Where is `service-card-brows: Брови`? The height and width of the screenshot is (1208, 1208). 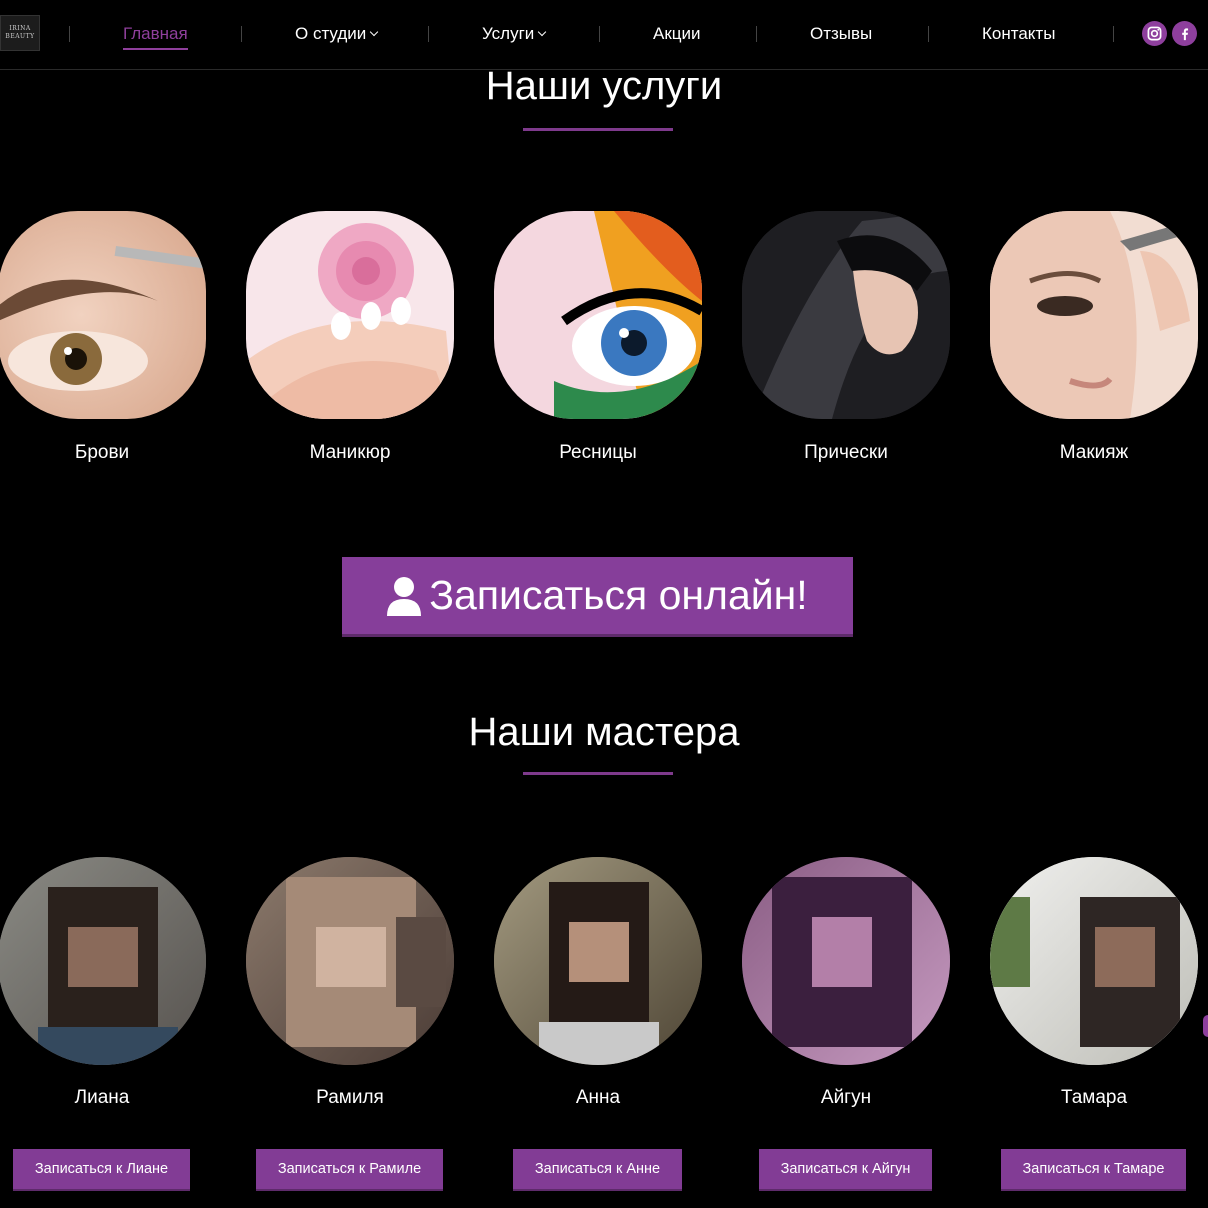 service-card-brows: Брови is located at coordinates (103, 337).